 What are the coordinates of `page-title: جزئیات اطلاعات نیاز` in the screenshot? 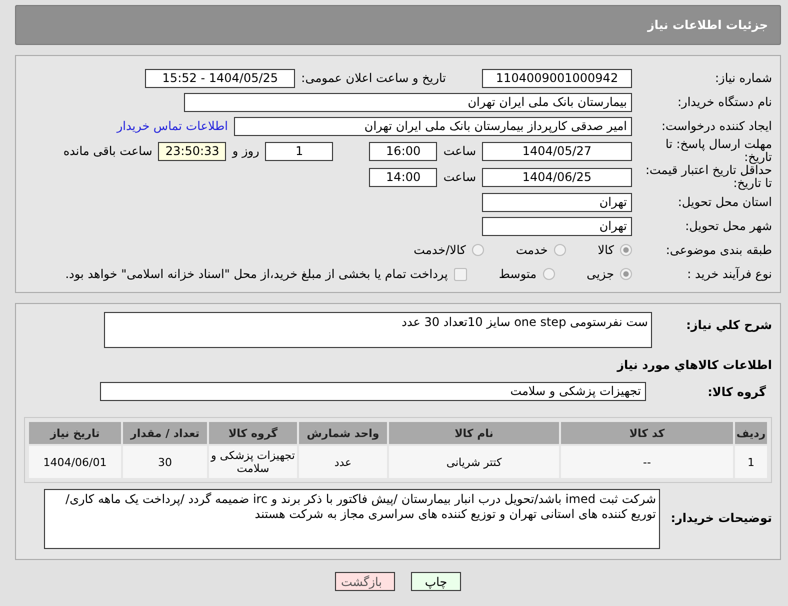 It's located at (707, 25).